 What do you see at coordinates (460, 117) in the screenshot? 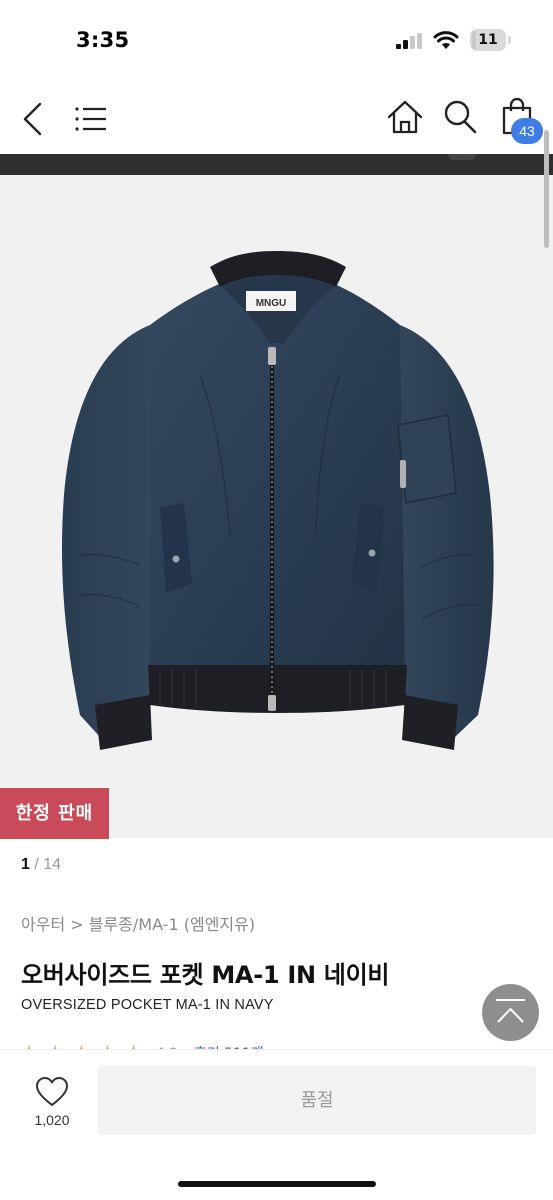
I see `search-icon` at bounding box center [460, 117].